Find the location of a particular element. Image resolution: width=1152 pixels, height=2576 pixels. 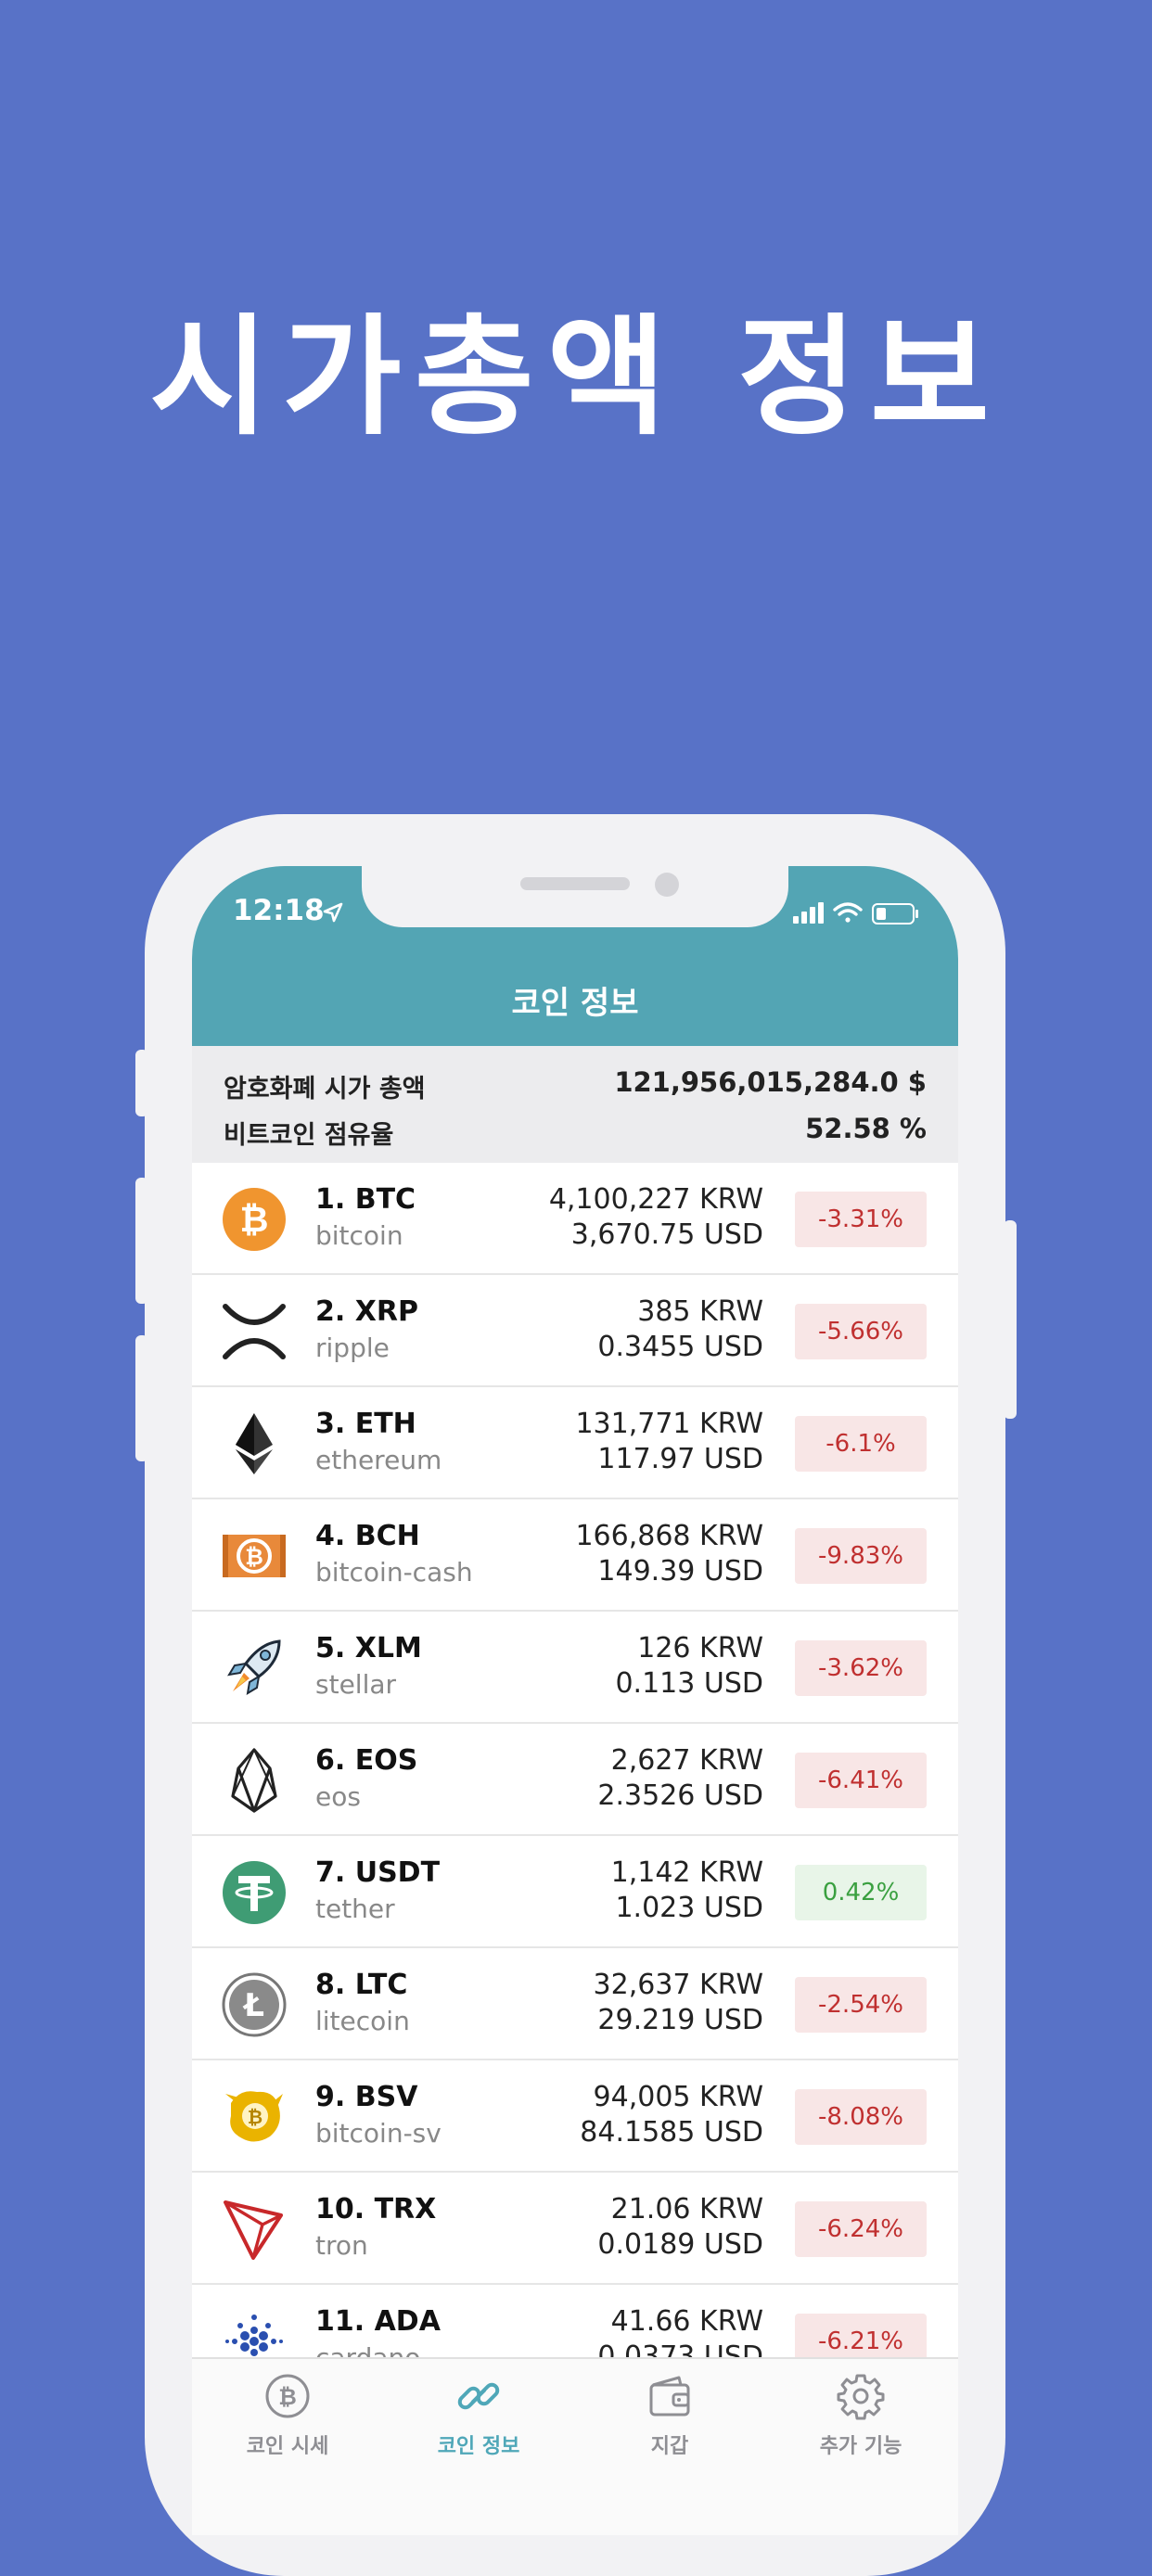

bitcoin-sv-icon: ₿ is located at coordinates (254, 2116).